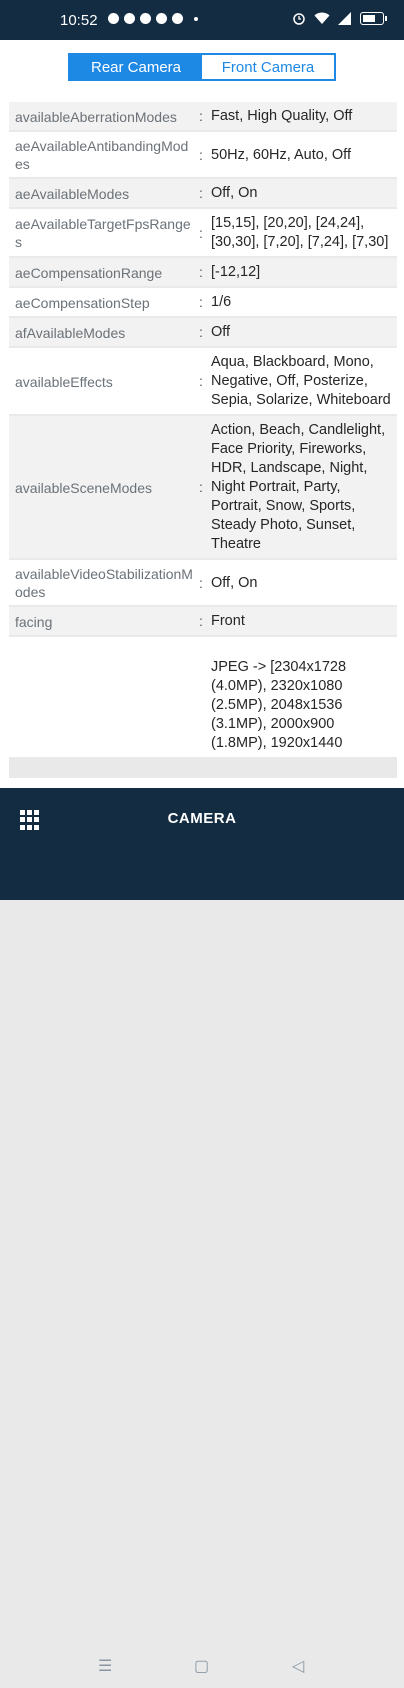 This screenshot has height=1688, width=404. I want to click on youtube-icon, so click(113, 18).